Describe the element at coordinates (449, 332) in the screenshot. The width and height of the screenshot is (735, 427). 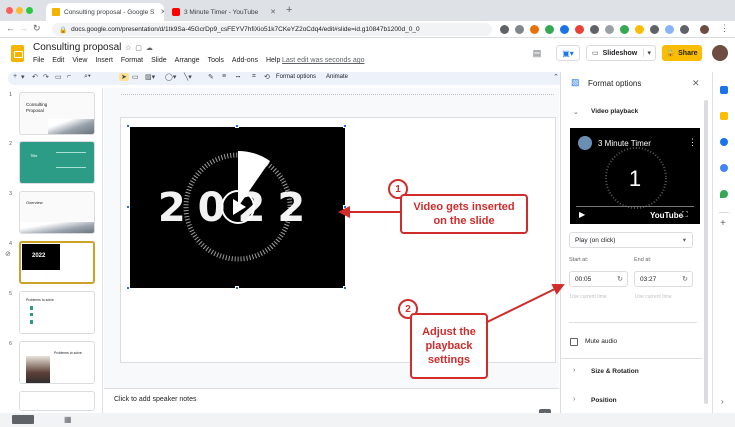
I see `step-2-line-1: Adjust the` at that location.